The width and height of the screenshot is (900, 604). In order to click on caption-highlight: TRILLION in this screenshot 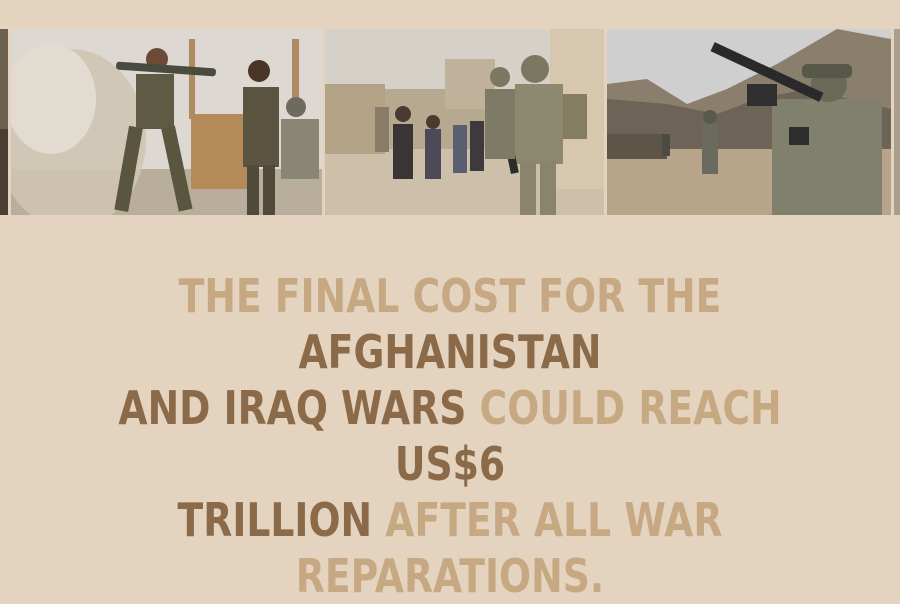, I will do `click(281, 520)`.